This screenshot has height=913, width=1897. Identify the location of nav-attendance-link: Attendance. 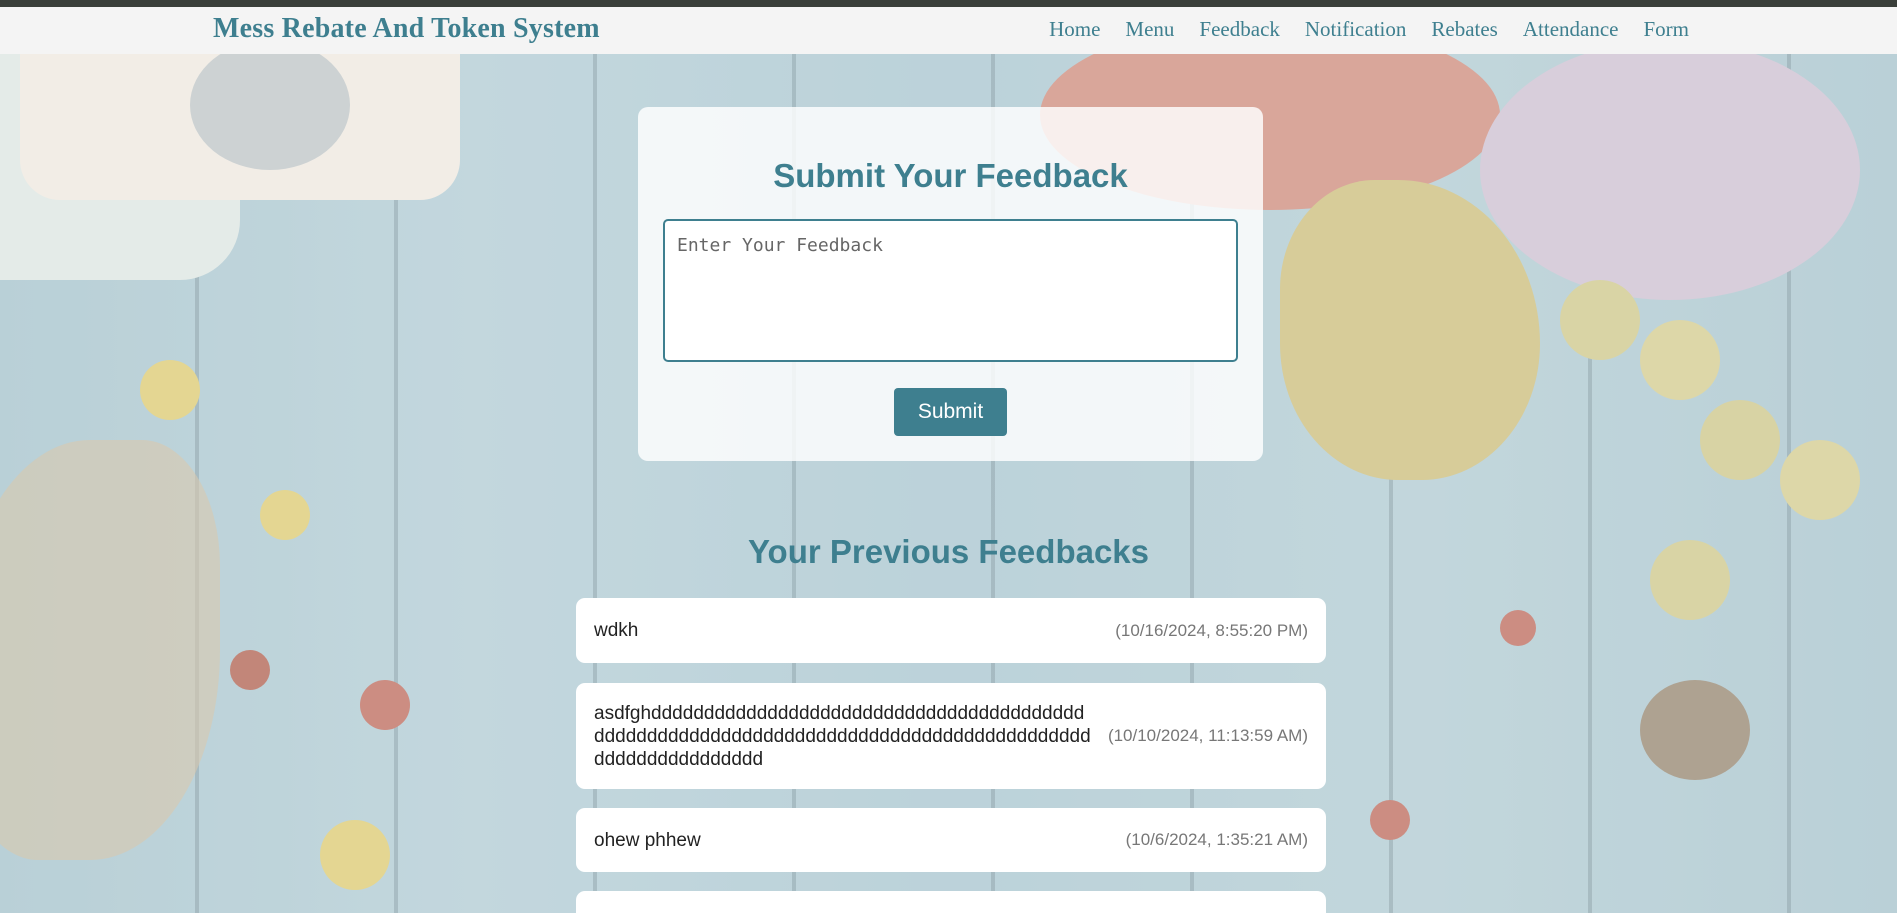
(1571, 29).